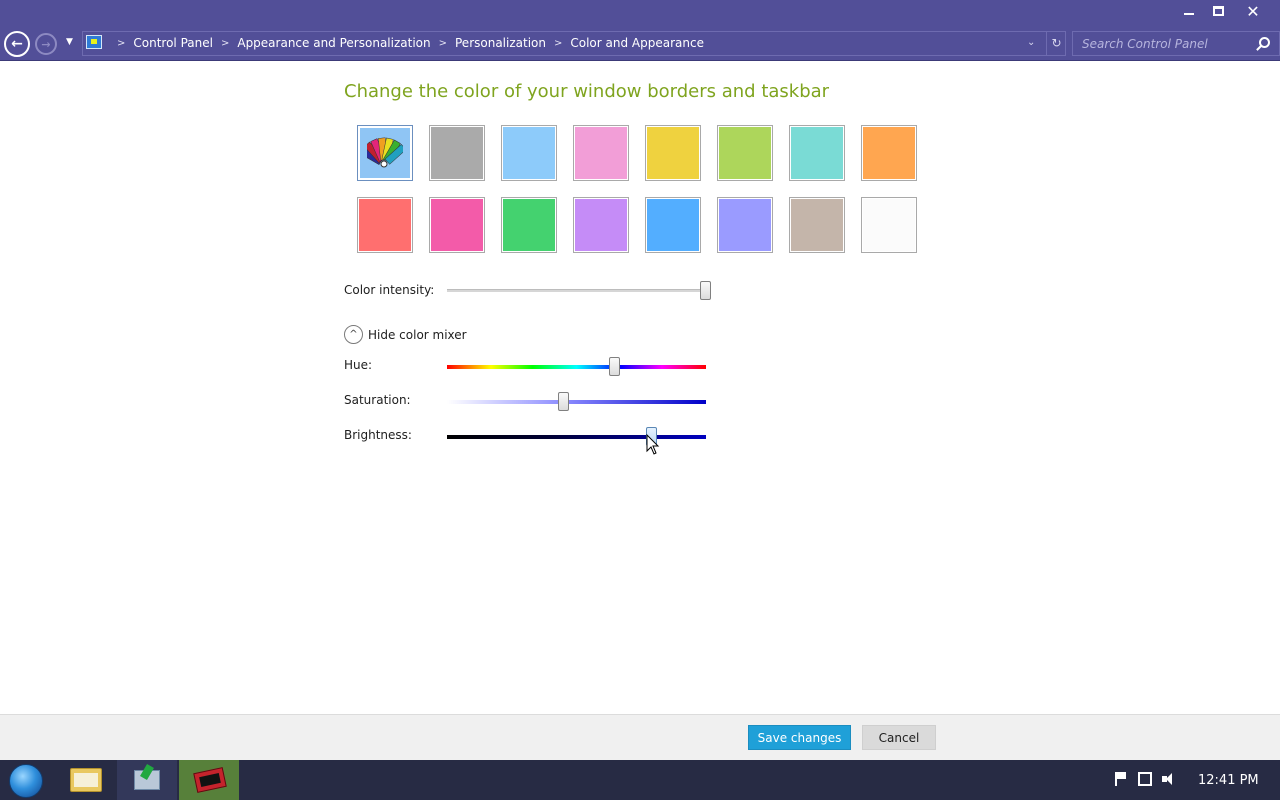 This screenshot has width=1280, height=800. I want to click on taupe-swatch, so click(817, 225).